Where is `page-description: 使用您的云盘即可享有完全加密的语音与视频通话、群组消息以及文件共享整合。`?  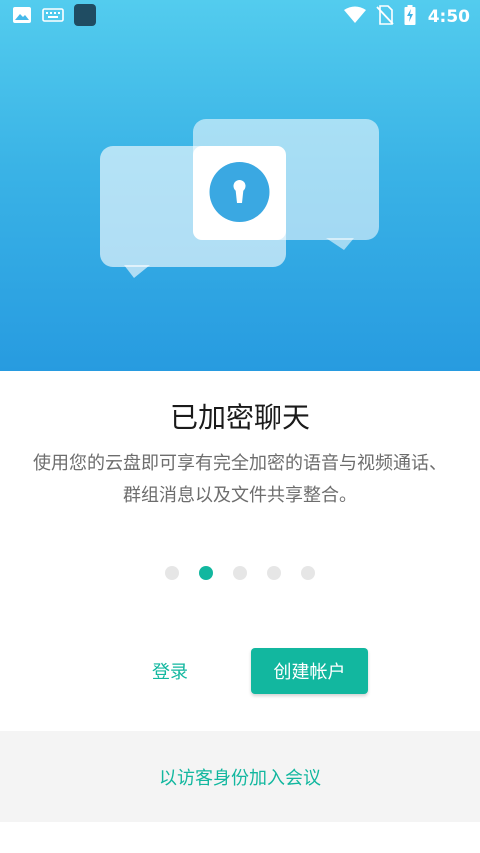
page-description: 使用您的云盘即可享有完全加密的语音与视频通话、群组消息以及文件共享整合。 is located at coordinates (240, 479).